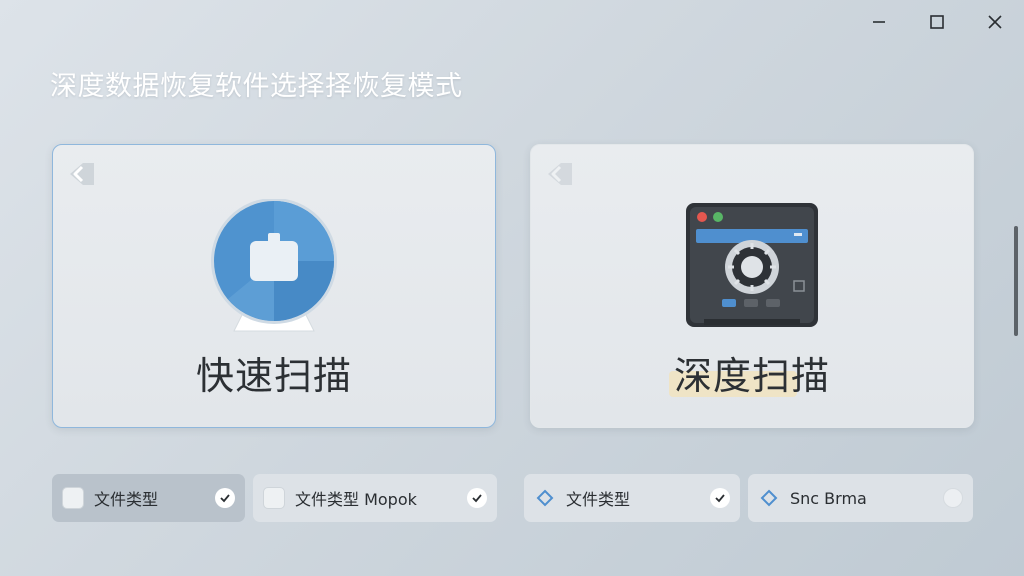 This screenshot has width=1024, height=576. I want to click on quick-scan-label: 快速扫描, so click(273, 376).